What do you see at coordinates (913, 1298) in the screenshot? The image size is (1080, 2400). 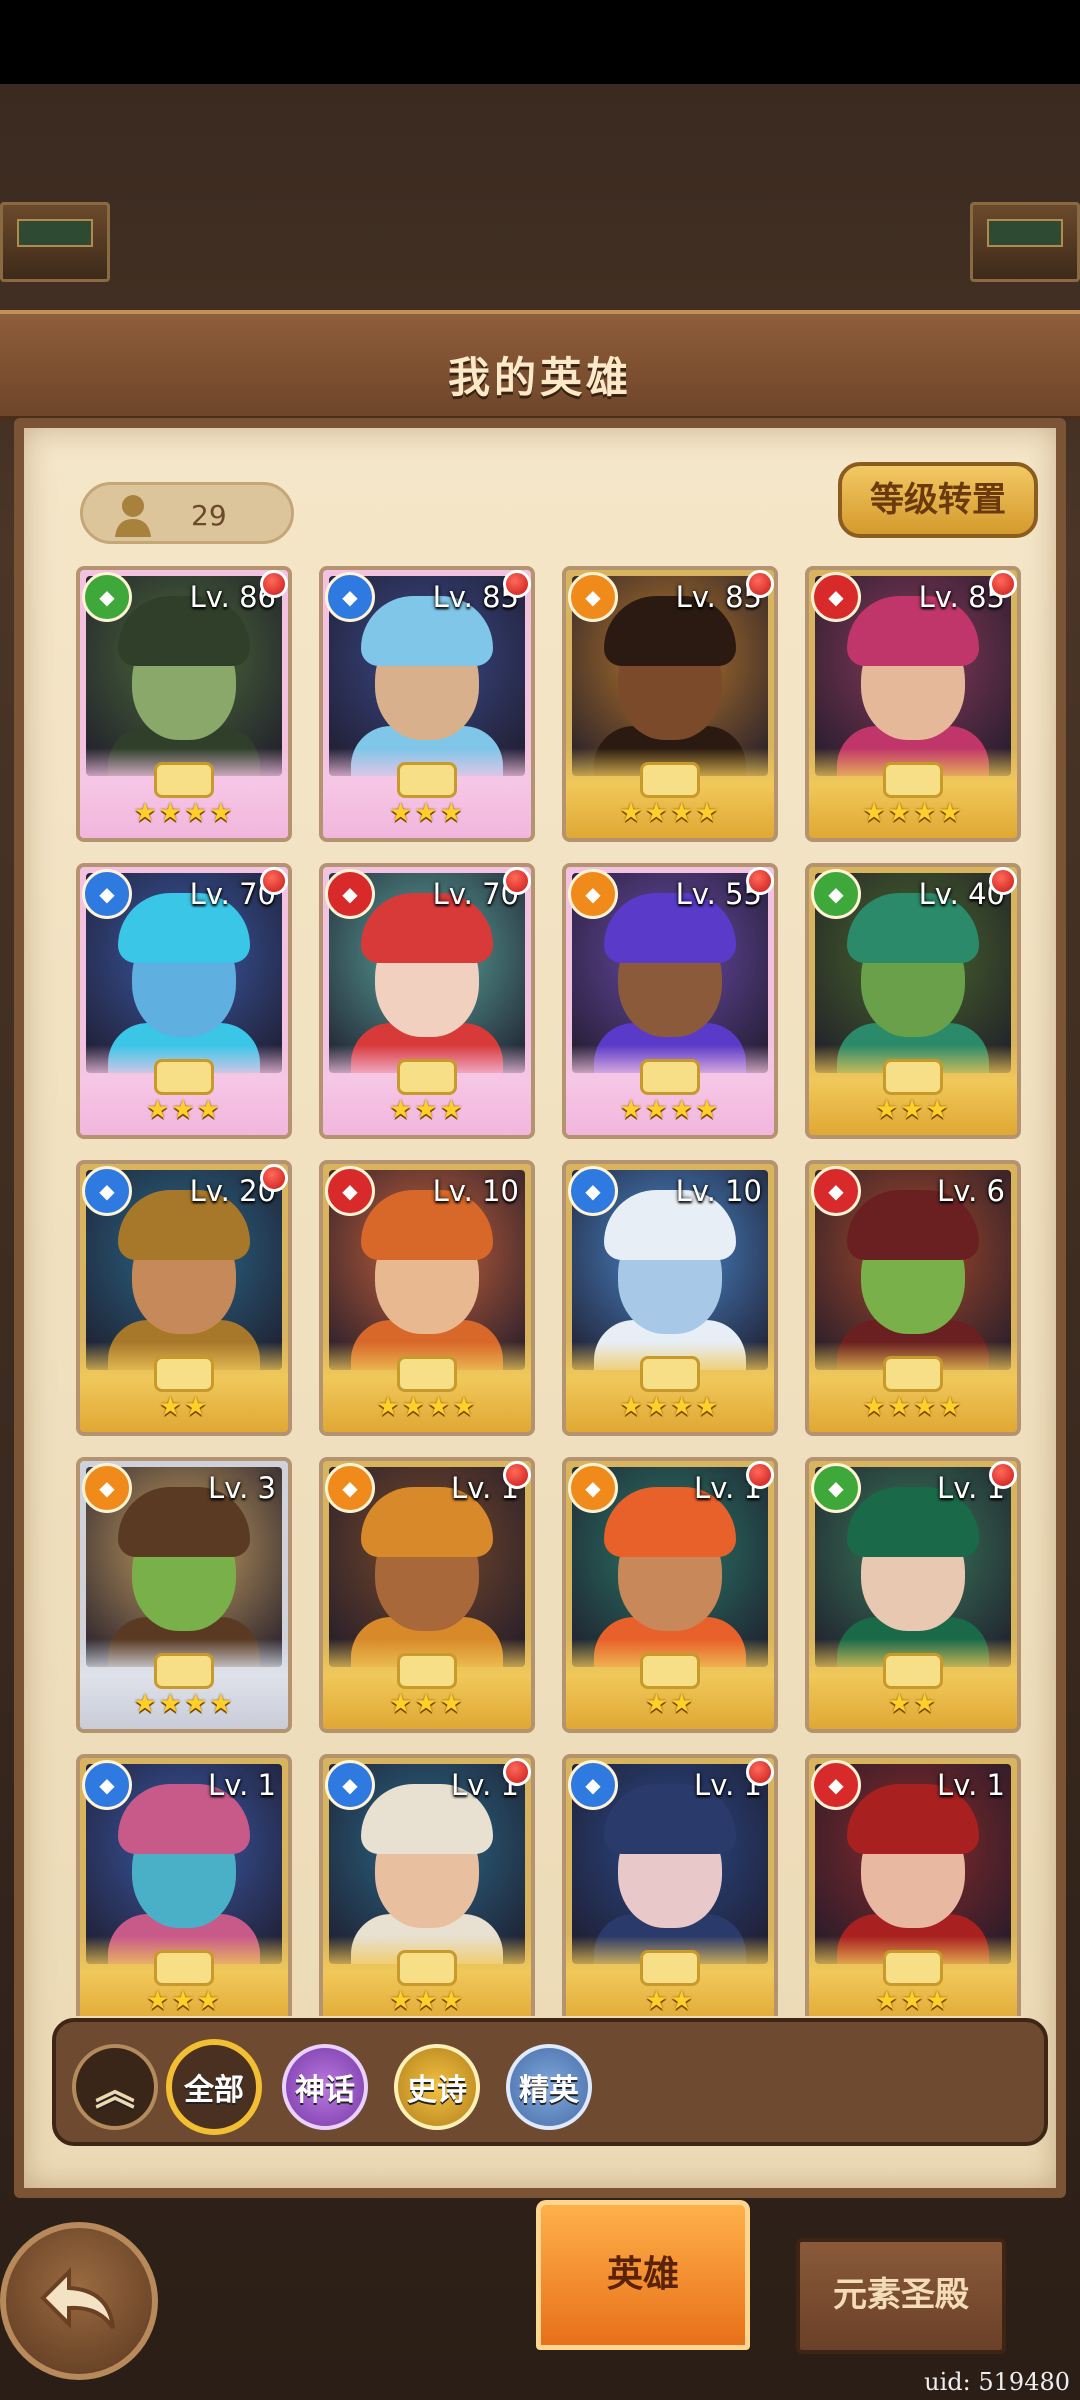 I see `hero-card: ◆ Lv. 6 ★★★★` at bounding box center [913, 1298].